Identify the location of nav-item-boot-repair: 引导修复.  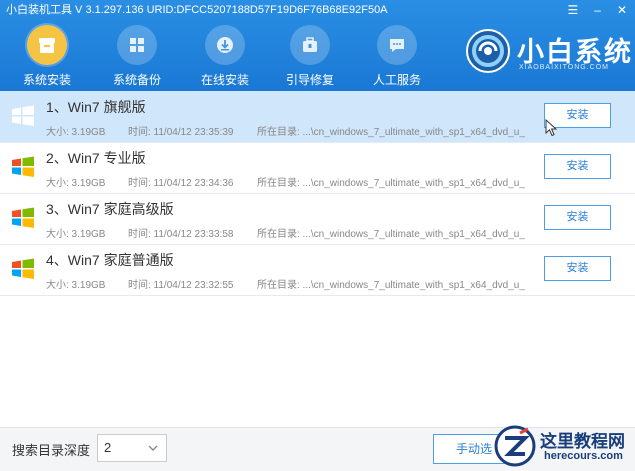
(310, 56).